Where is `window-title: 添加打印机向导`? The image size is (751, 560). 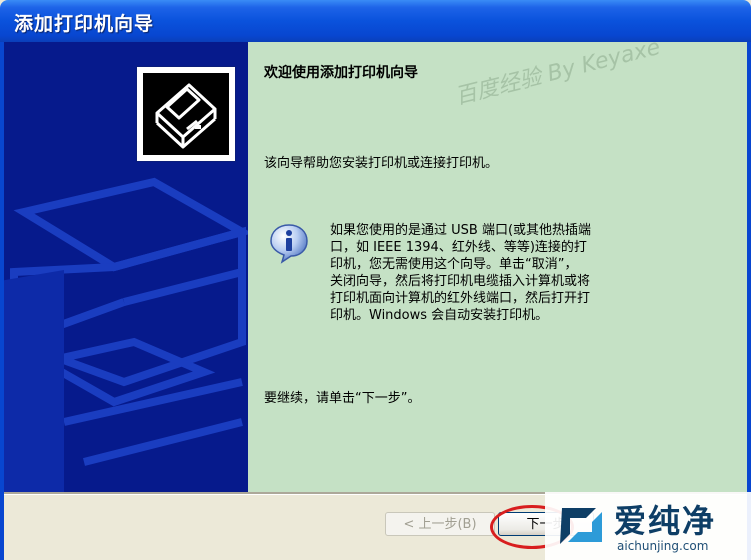 window-title: 添加打印机向导 is located at coordinates (84, 24).